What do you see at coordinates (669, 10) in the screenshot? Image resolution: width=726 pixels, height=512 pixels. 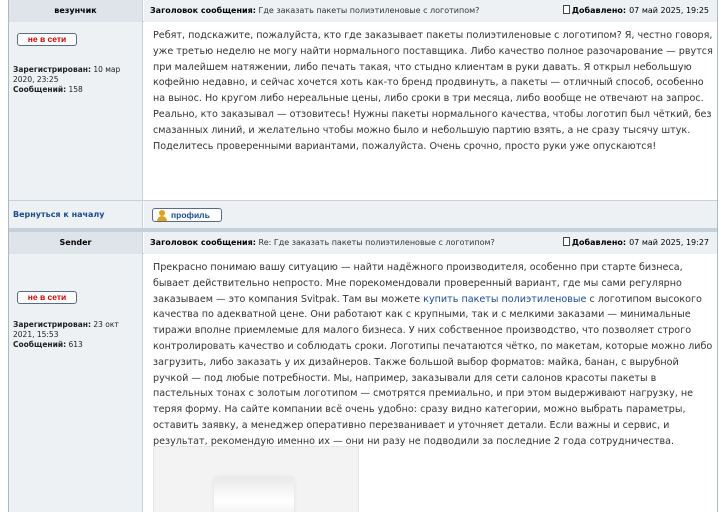 I see `posted-date: 07 май 2025, 19:25` at bounding box center [669, 10].